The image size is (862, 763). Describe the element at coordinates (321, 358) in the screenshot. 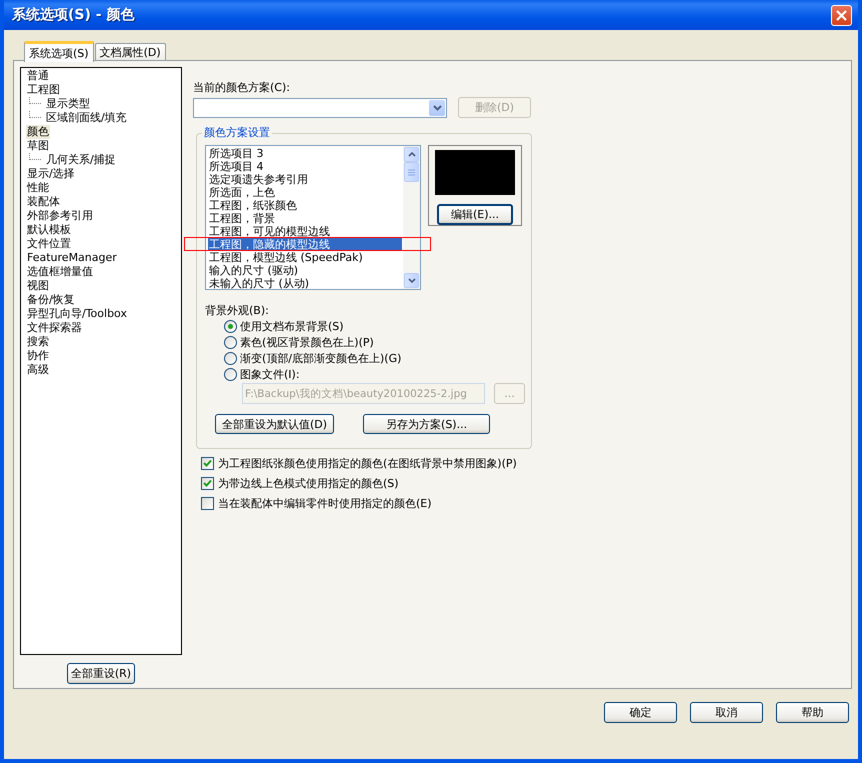

I see `radio-label: 渐变(顶部/底部渐变颜色在上)(G)` at that location.